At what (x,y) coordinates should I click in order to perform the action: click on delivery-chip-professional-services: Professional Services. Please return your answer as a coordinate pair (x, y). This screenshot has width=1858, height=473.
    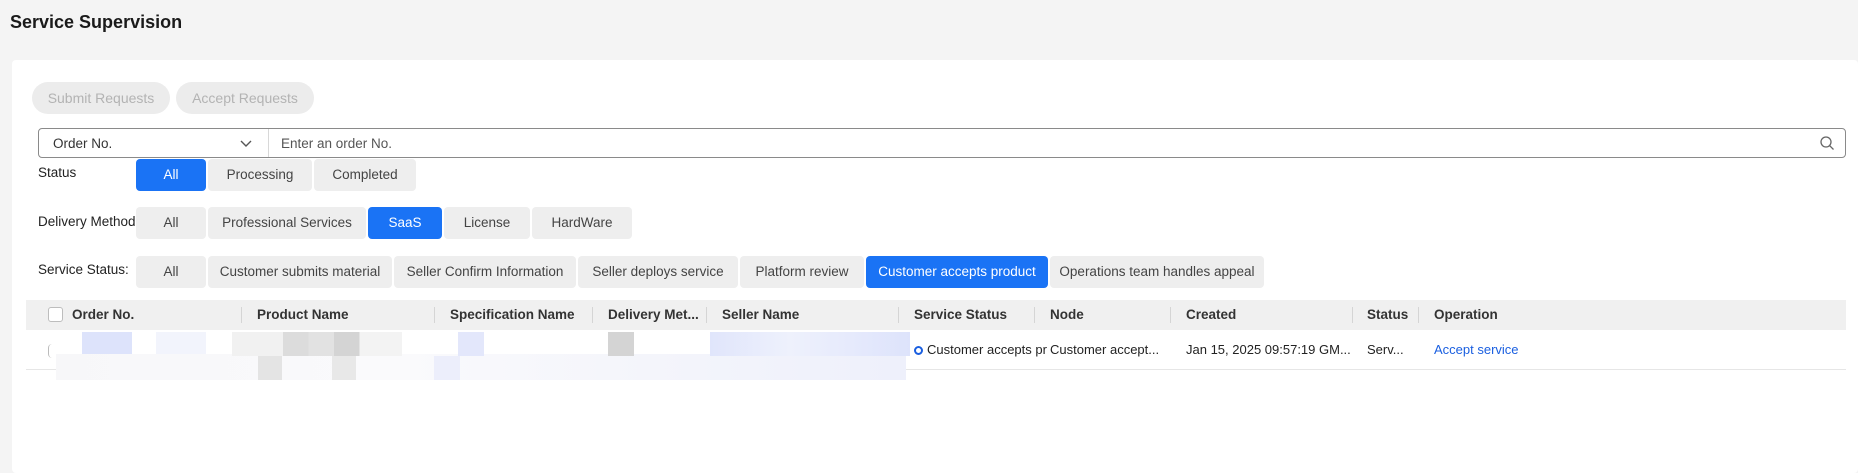
    Looking at the image, I should click on (287, 223).